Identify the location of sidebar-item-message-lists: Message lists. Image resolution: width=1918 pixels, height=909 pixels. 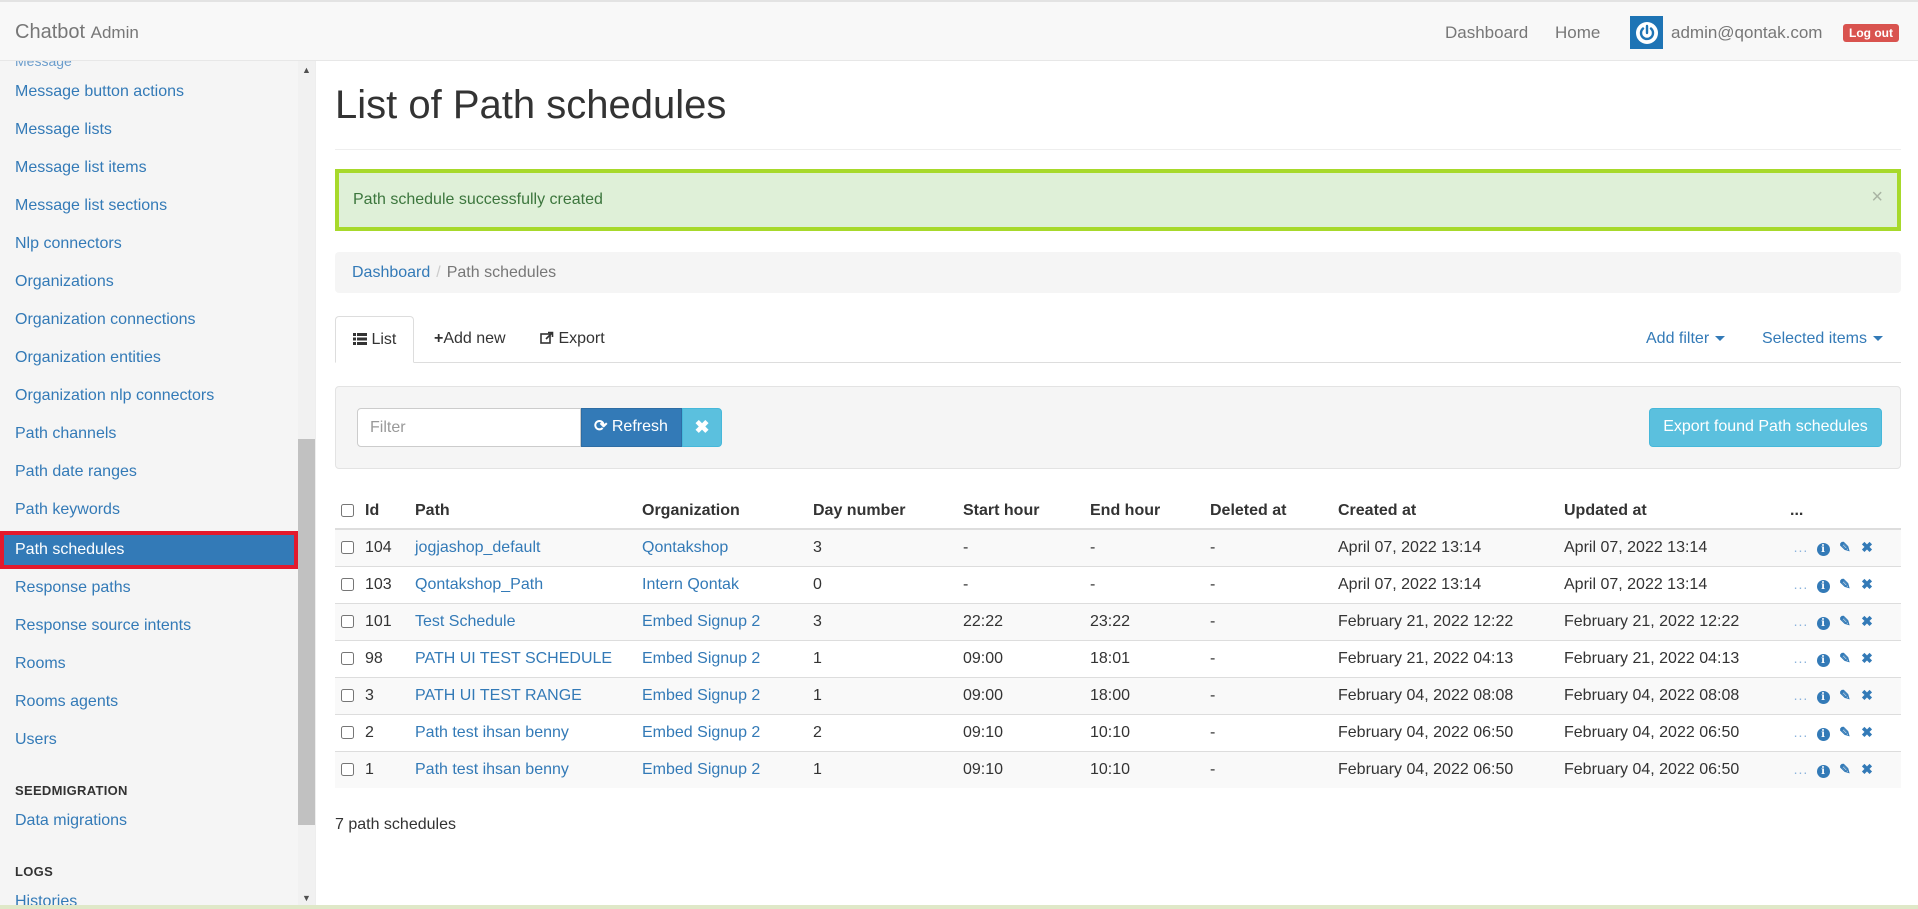
(149, 131).